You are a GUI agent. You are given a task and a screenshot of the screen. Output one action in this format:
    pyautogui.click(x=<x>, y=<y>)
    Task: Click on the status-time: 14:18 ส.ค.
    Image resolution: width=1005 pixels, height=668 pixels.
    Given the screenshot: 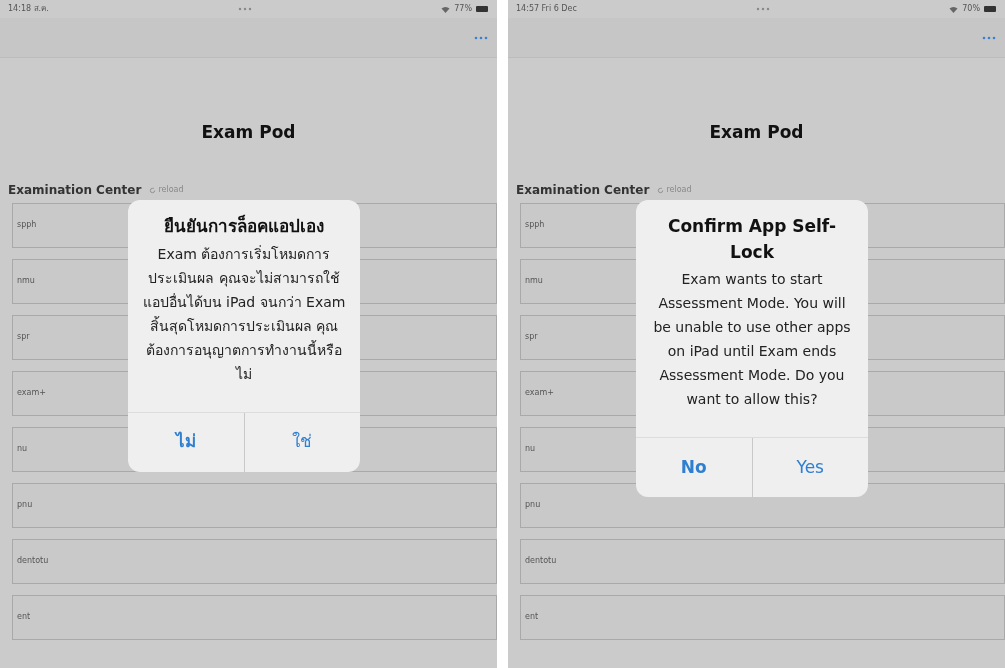 What is the action you would take?
    pyautogui.click(x=28, y=9)
    